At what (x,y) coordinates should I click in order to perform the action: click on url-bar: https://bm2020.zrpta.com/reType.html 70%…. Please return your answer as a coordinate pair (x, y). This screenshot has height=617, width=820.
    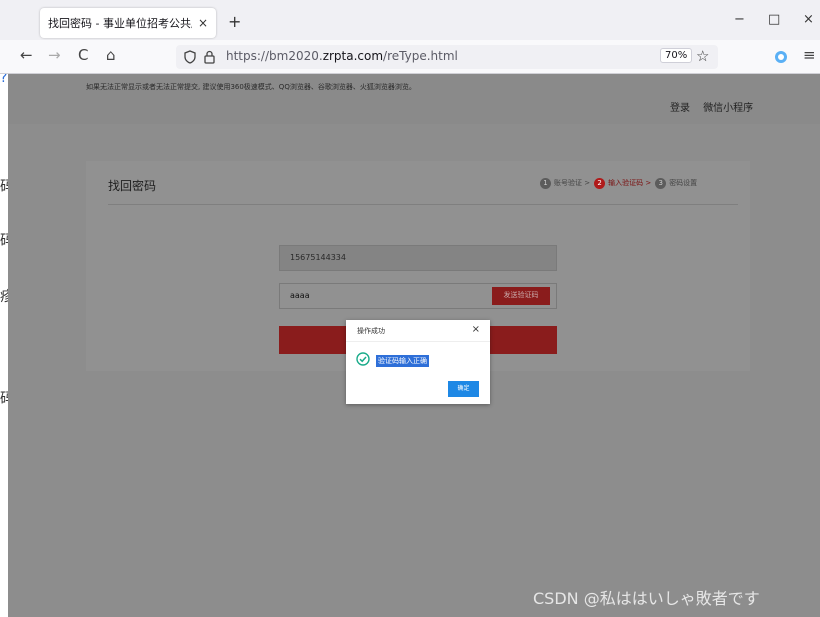
    Looking at the image, I should click on (447, 57).